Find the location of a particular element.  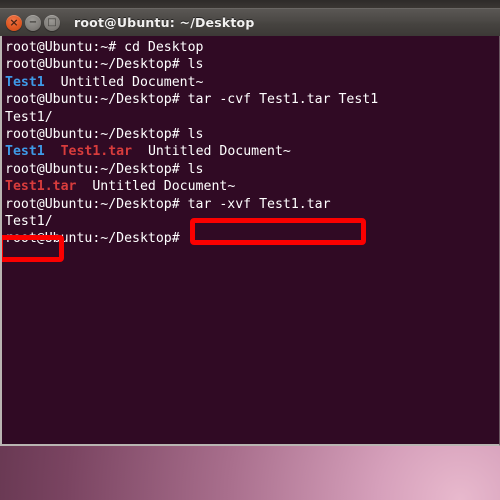

terminal-line: Test1 Test1.tar Untitled Document~ is located at coordinates (252, 151).